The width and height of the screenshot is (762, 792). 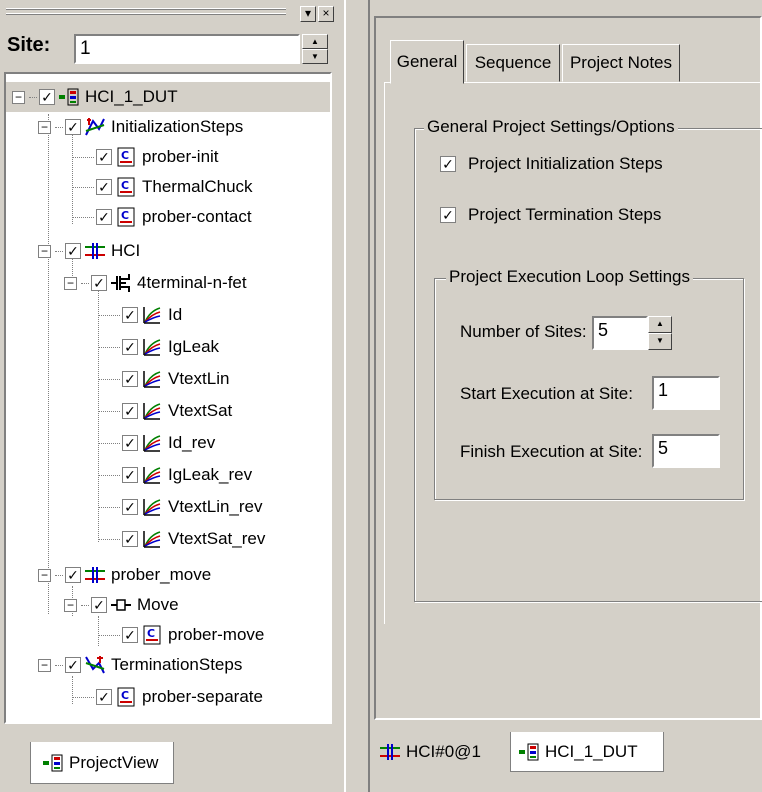 What do you see at coordinates (210, 474) in the screenshot?
I see `tree-label: IgLeak_rev` at bounding box center [210, 474].